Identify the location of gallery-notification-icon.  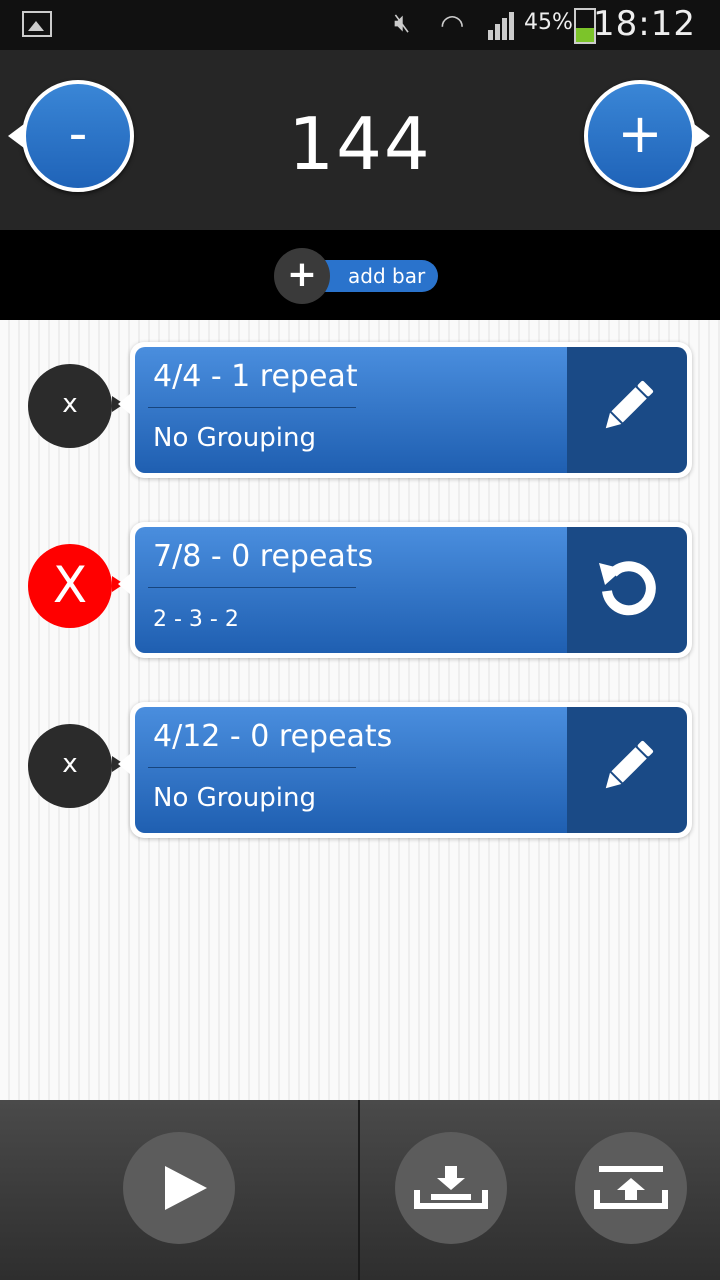
(37, 24).